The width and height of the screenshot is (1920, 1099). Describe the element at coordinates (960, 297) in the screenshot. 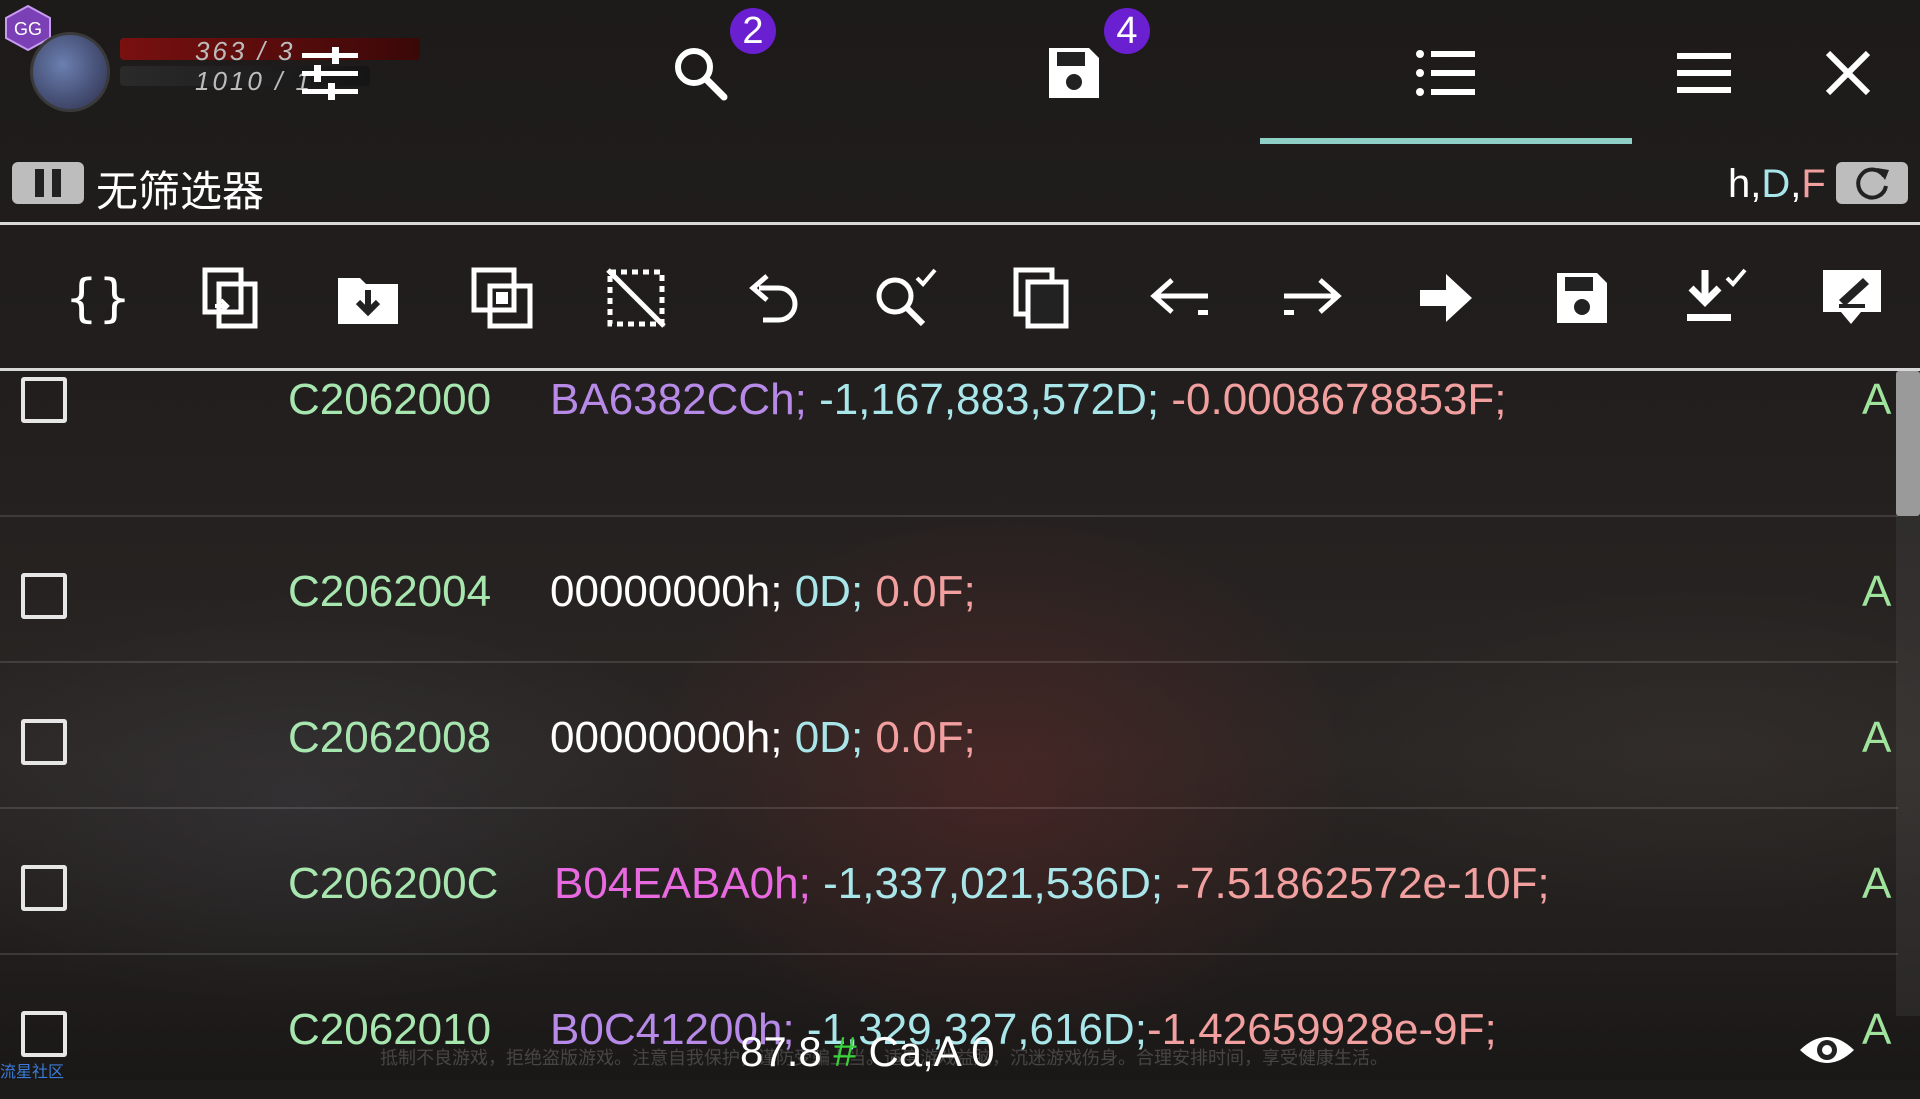

I see `tool-row: {}` at that location.